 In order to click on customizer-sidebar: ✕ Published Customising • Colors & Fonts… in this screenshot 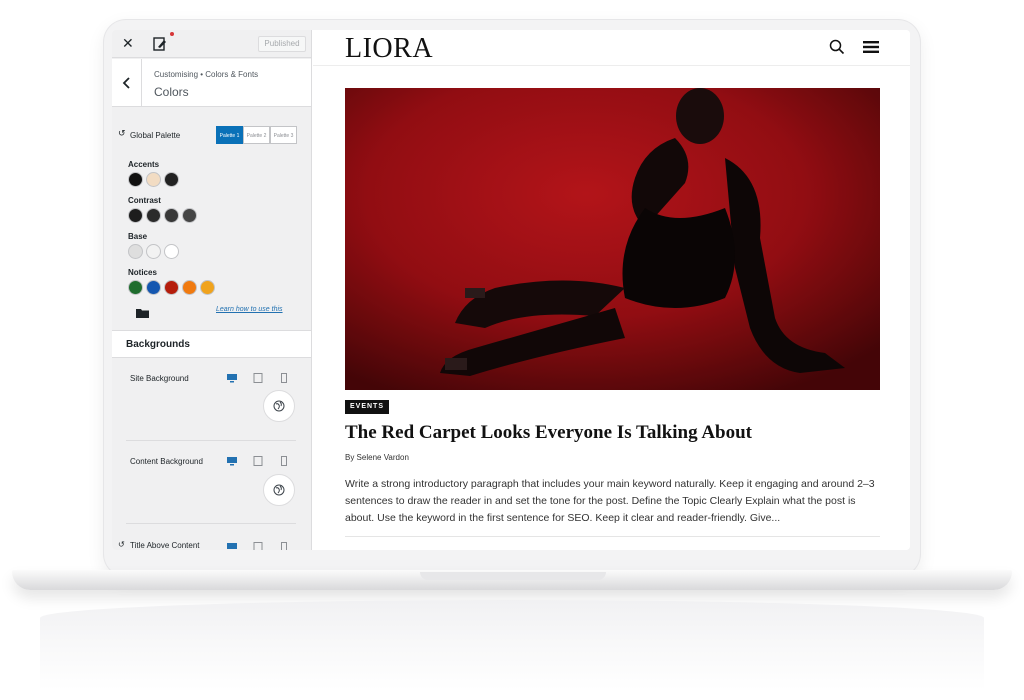, I will do `click(212, 290)`.